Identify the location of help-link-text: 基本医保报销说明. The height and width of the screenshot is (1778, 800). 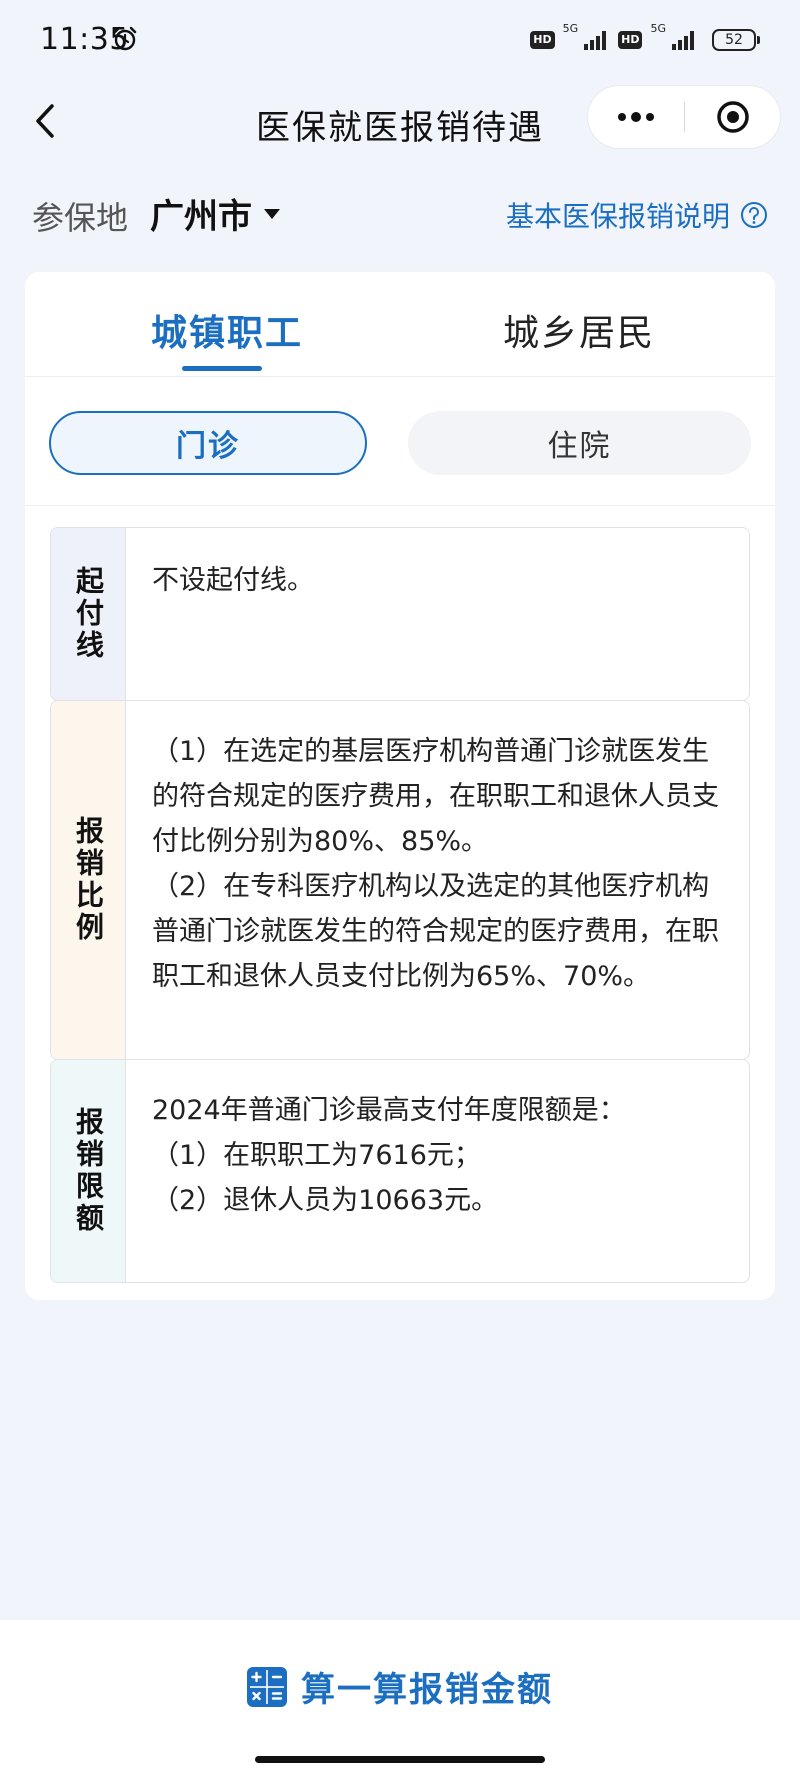
(617, 216).